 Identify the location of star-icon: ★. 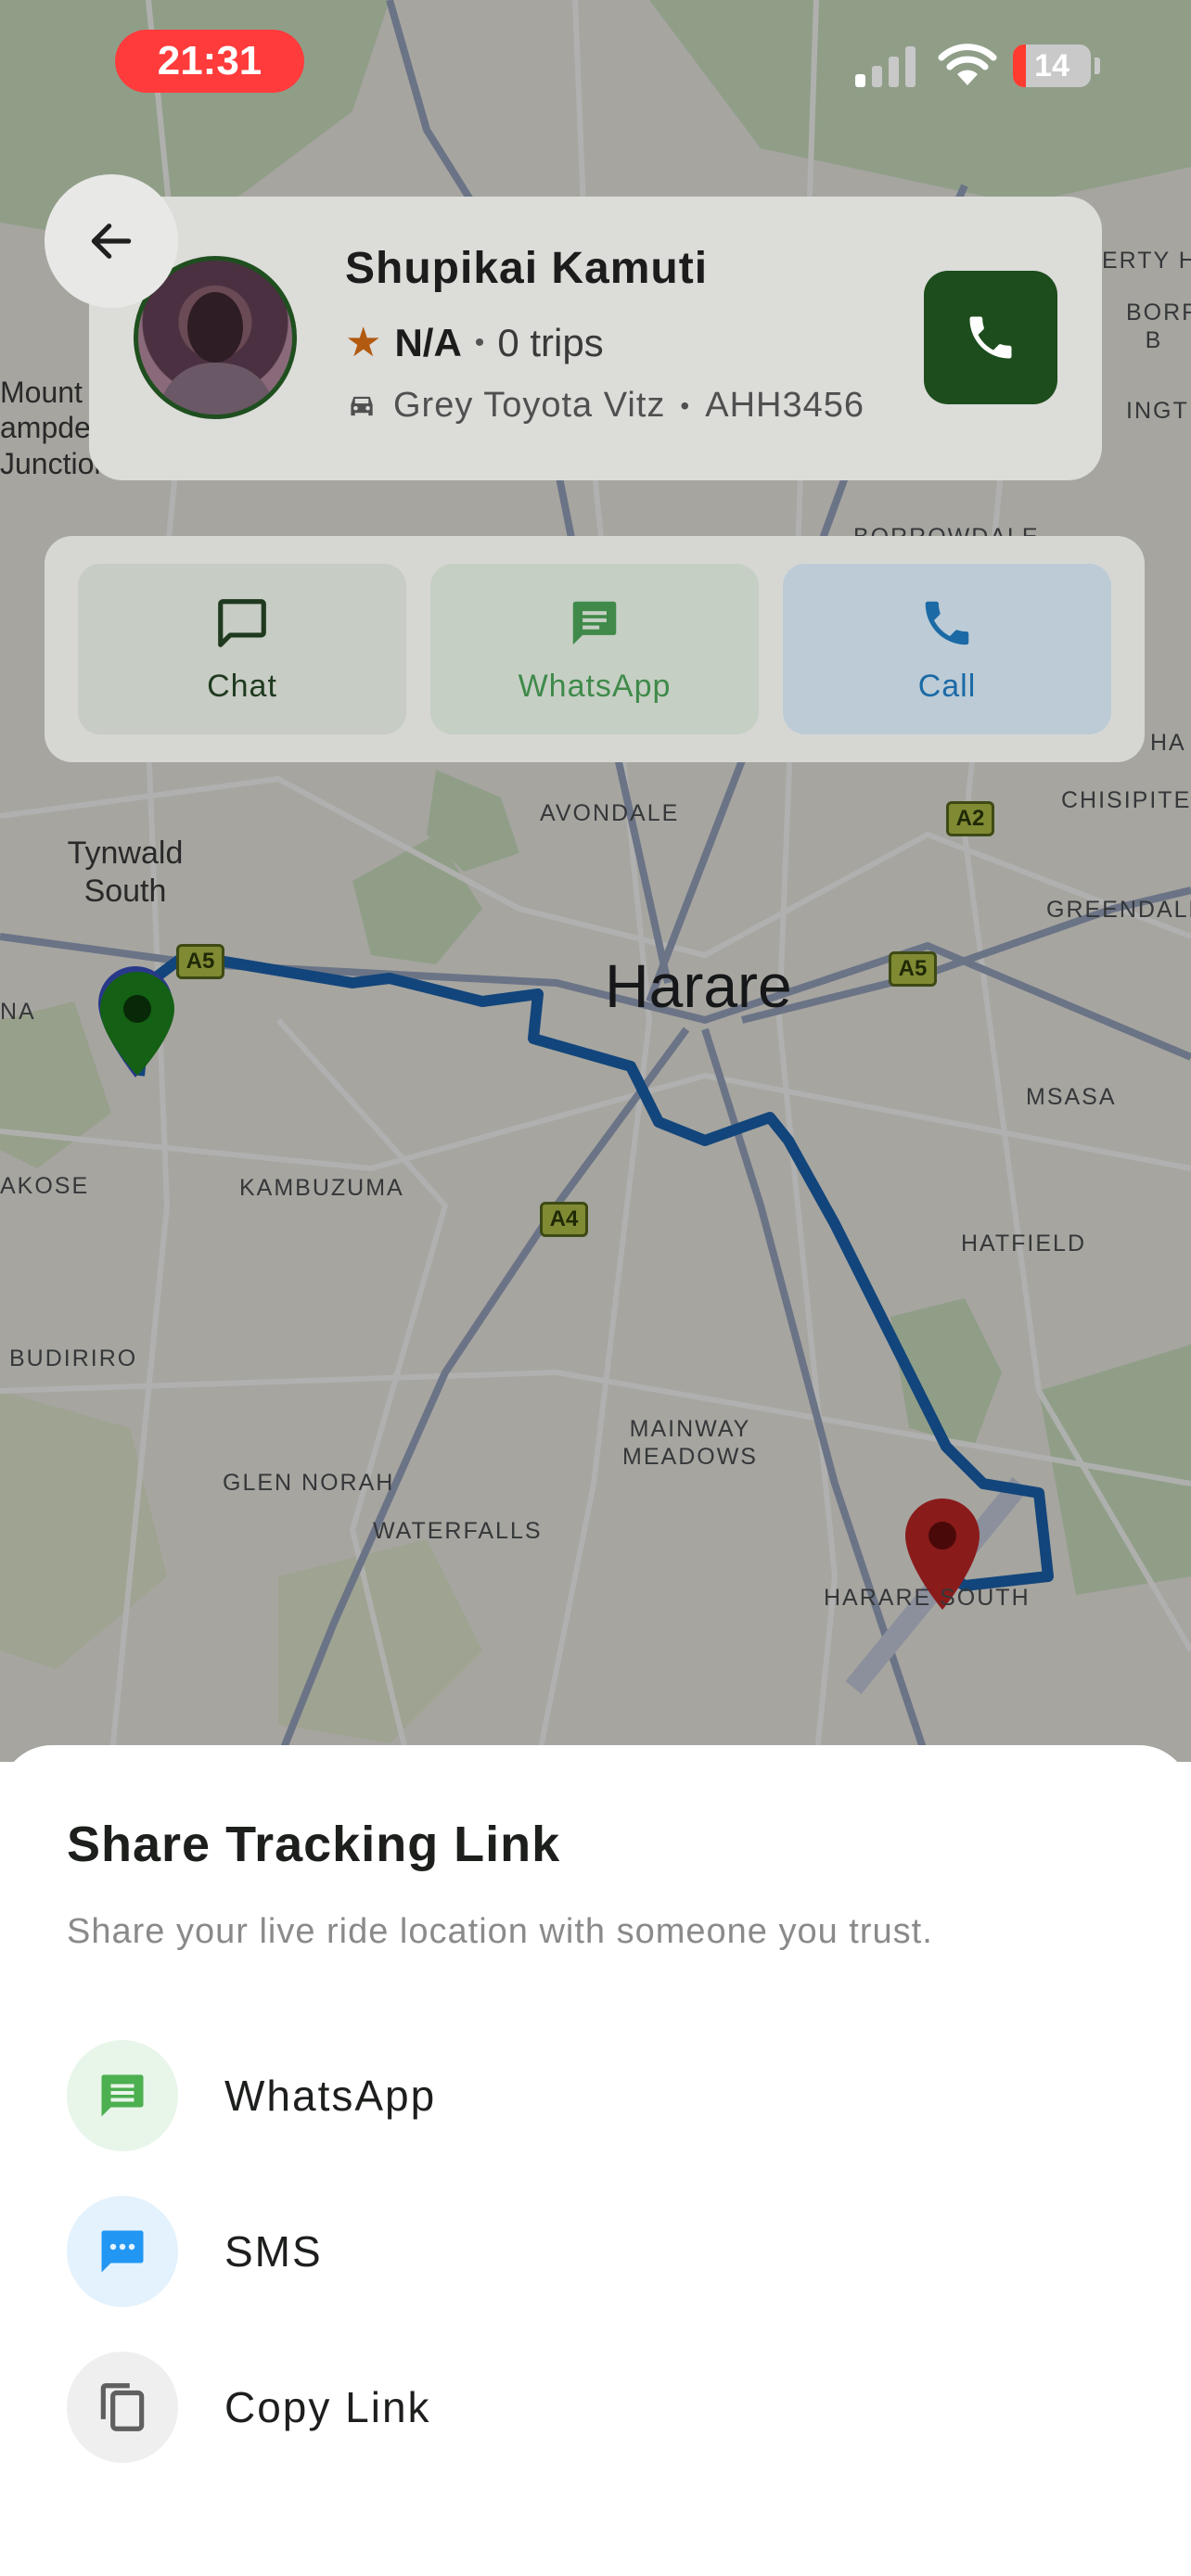
(363, 343).